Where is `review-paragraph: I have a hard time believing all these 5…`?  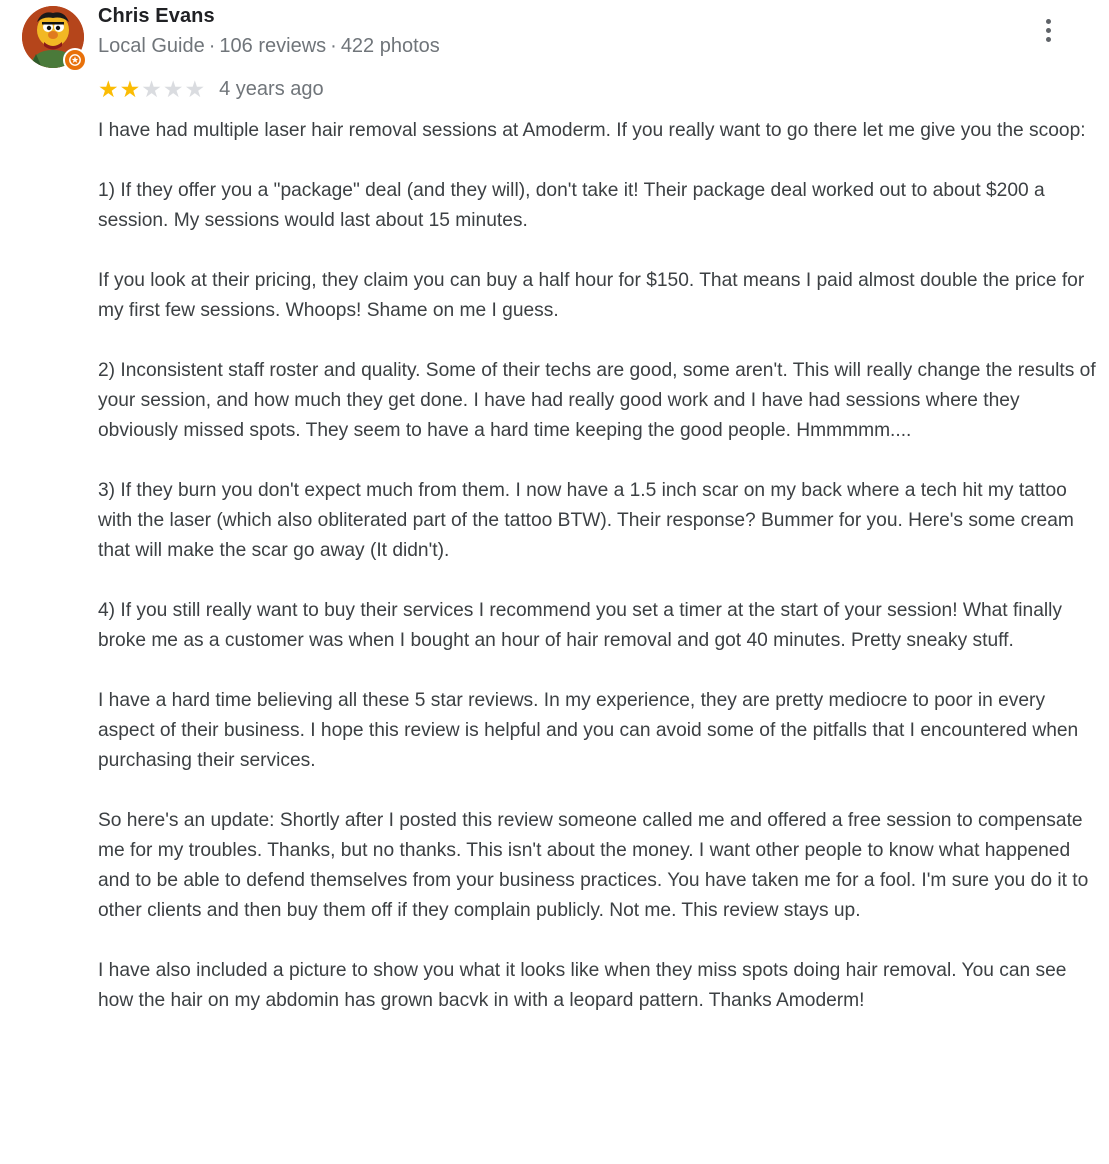
review-paragraph: I have a hard time believing all these 5… is located at coordinates (588, 730).